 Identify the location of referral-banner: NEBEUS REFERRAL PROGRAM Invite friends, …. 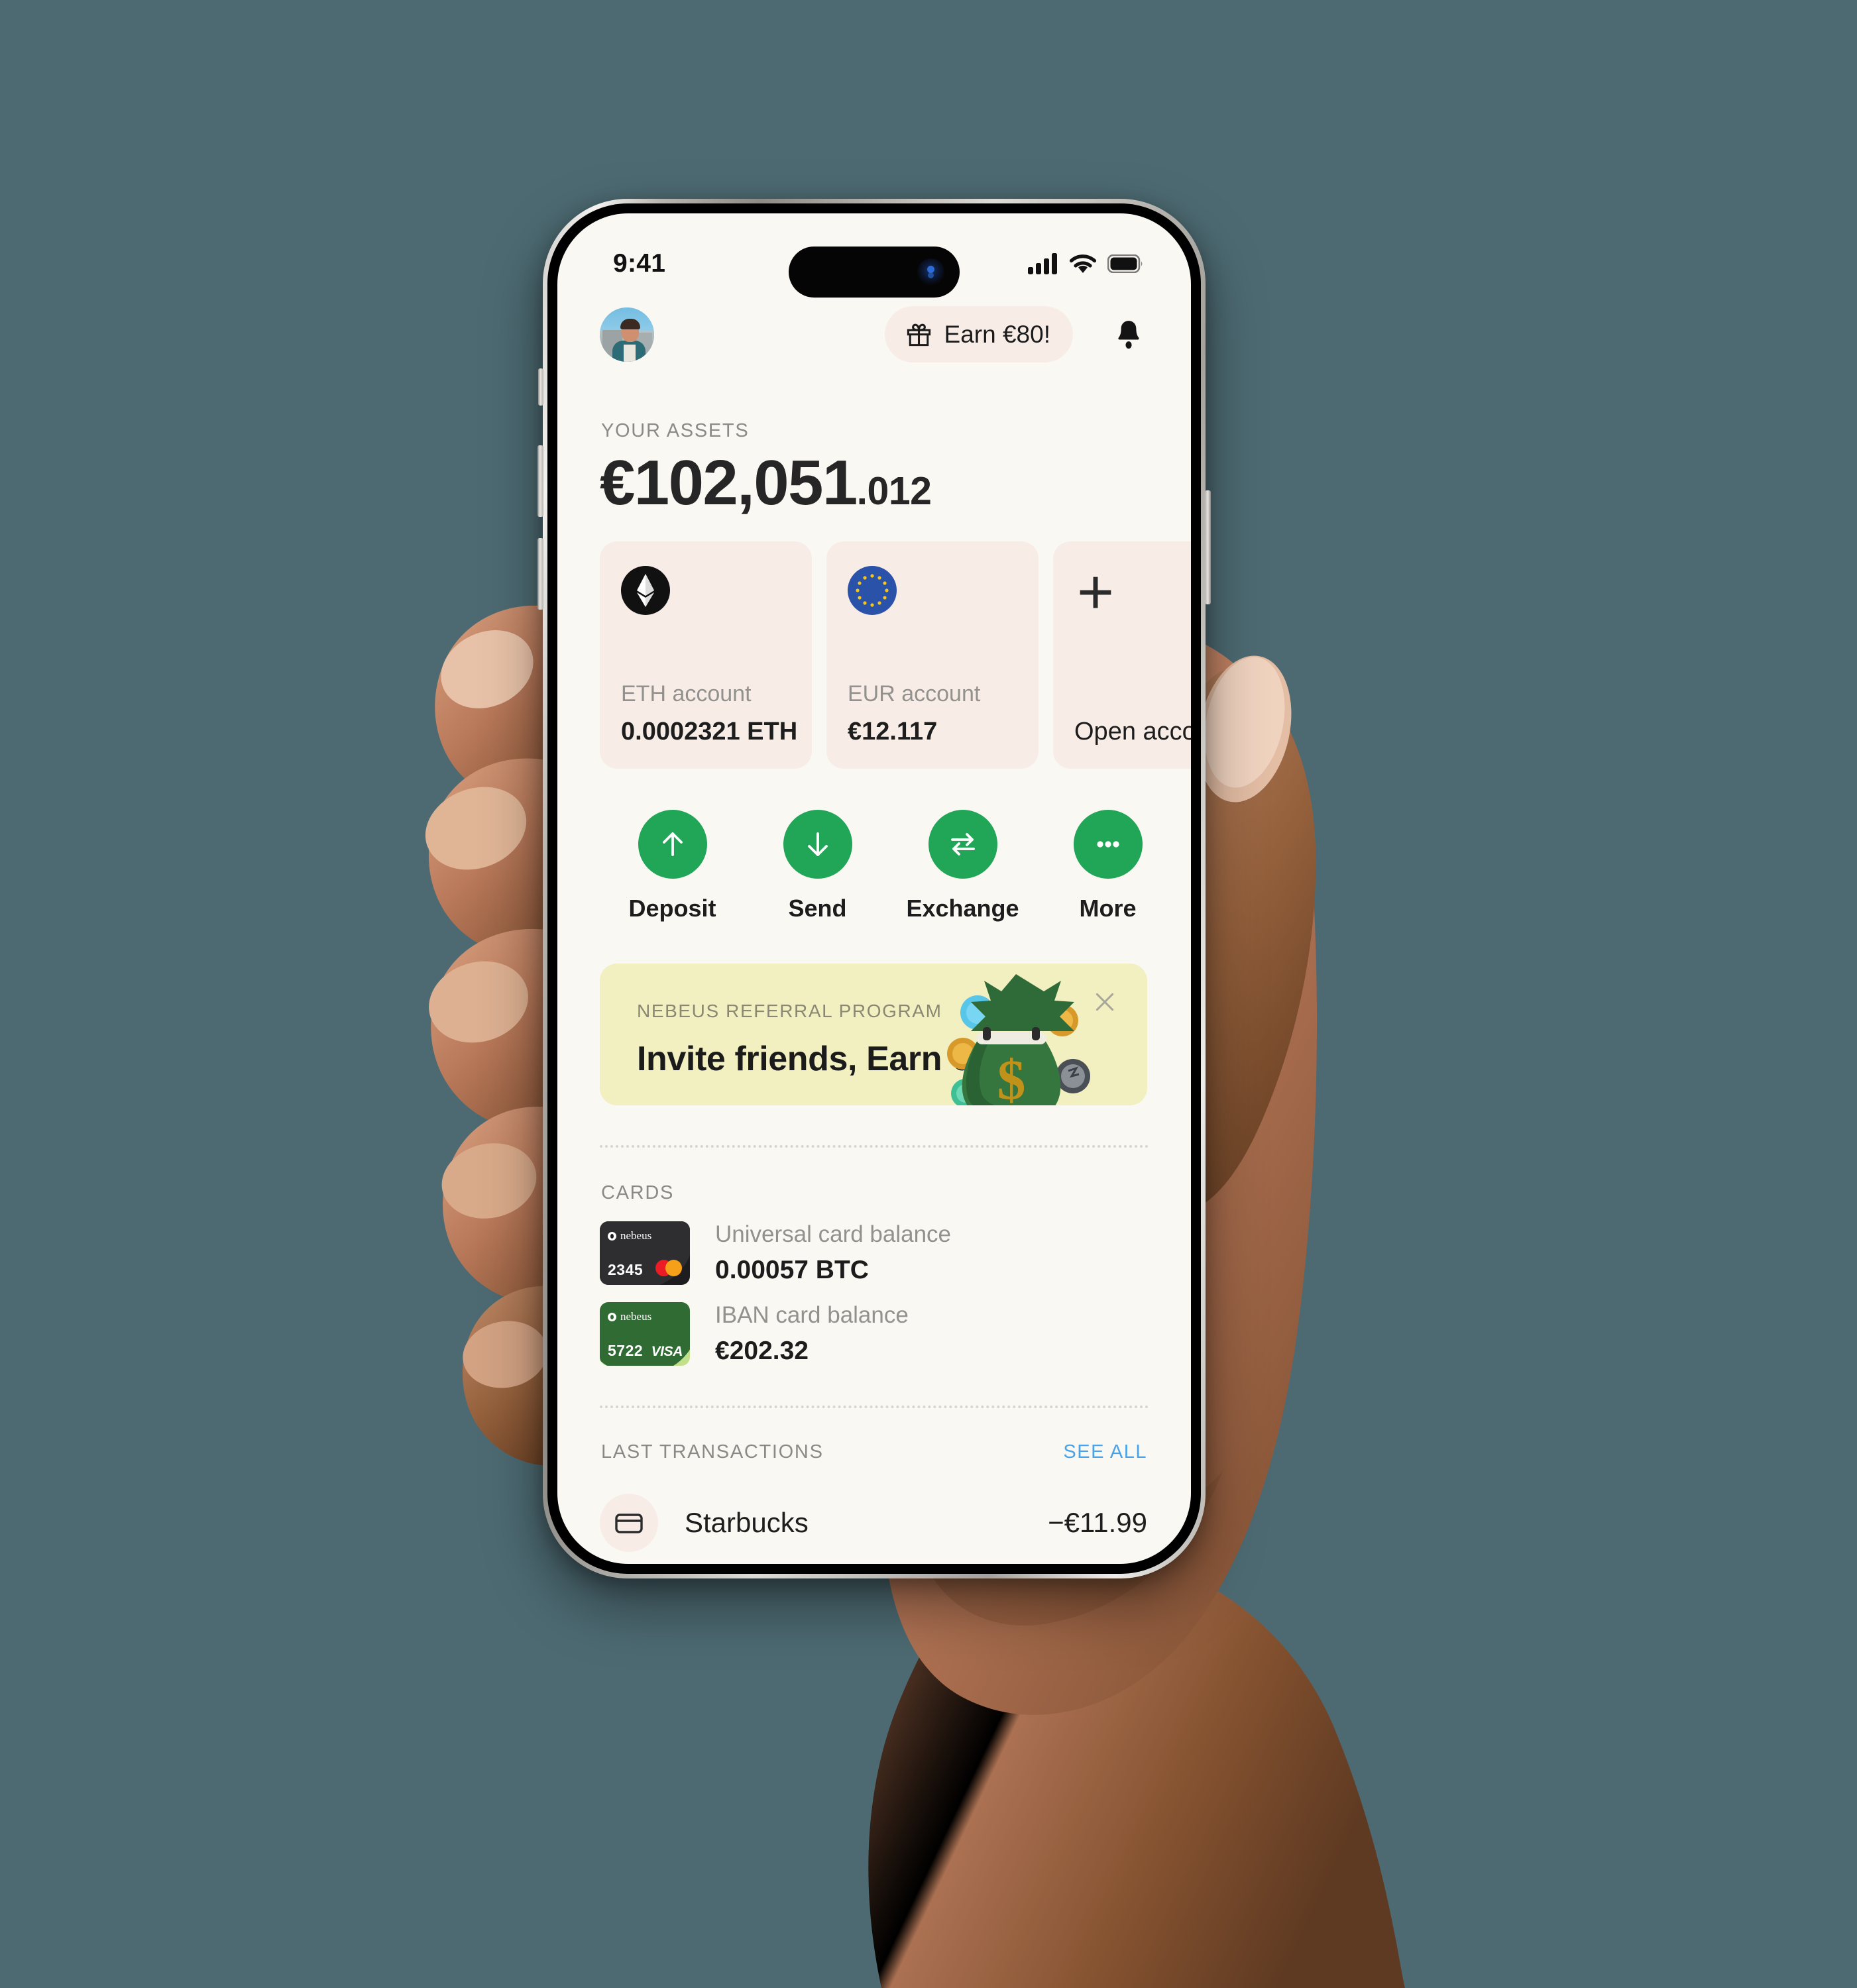
(873, 1034).